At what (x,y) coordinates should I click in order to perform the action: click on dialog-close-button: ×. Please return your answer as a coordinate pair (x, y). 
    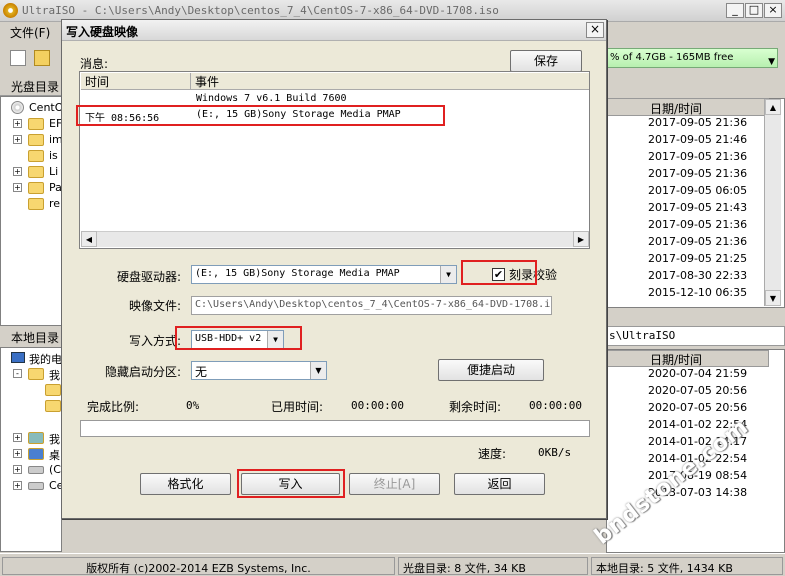
    Looking at the image, I should click on (595, 30).